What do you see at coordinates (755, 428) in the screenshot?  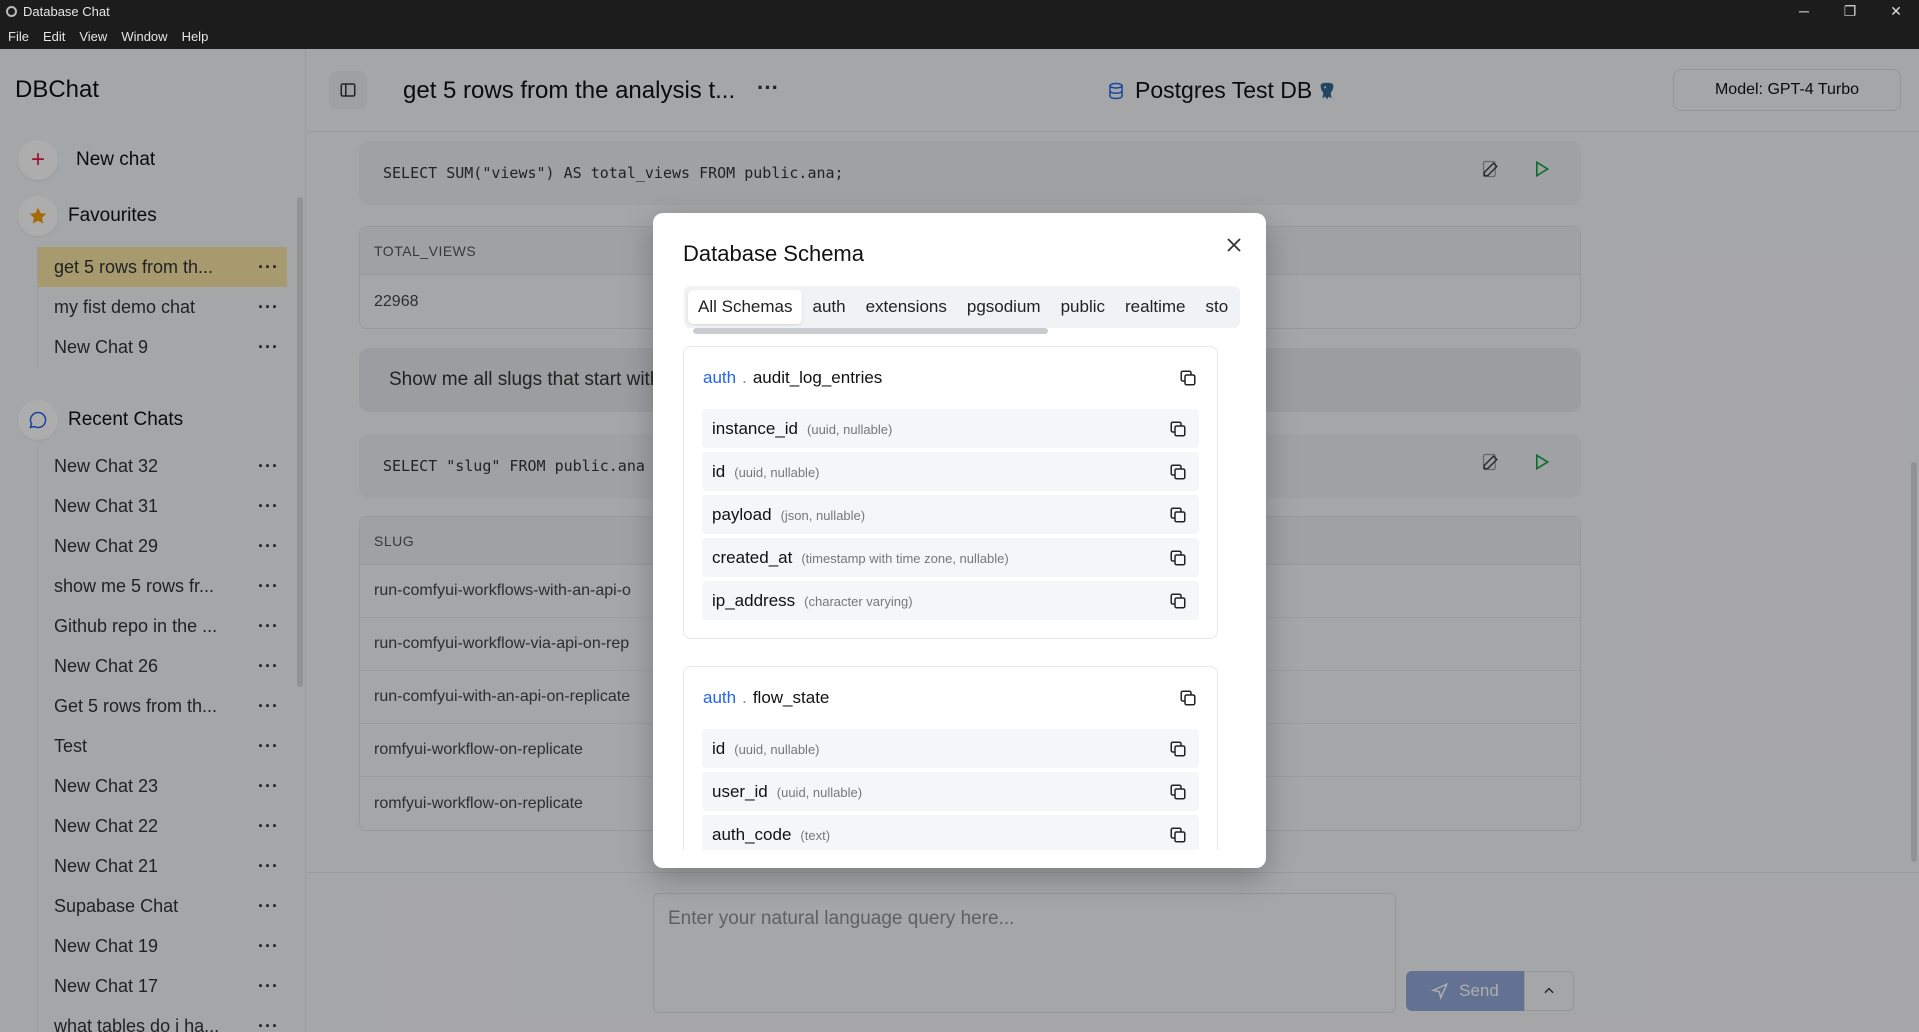 I see `column-name: instance_id` at bounding box center [755, 428].